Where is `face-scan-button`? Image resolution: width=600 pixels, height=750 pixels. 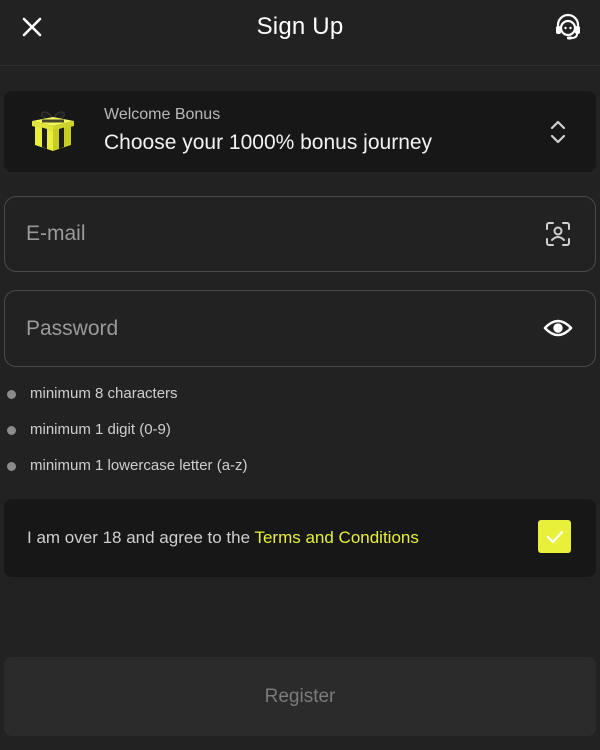
face-scan-button is located at coordinates (558, 234).